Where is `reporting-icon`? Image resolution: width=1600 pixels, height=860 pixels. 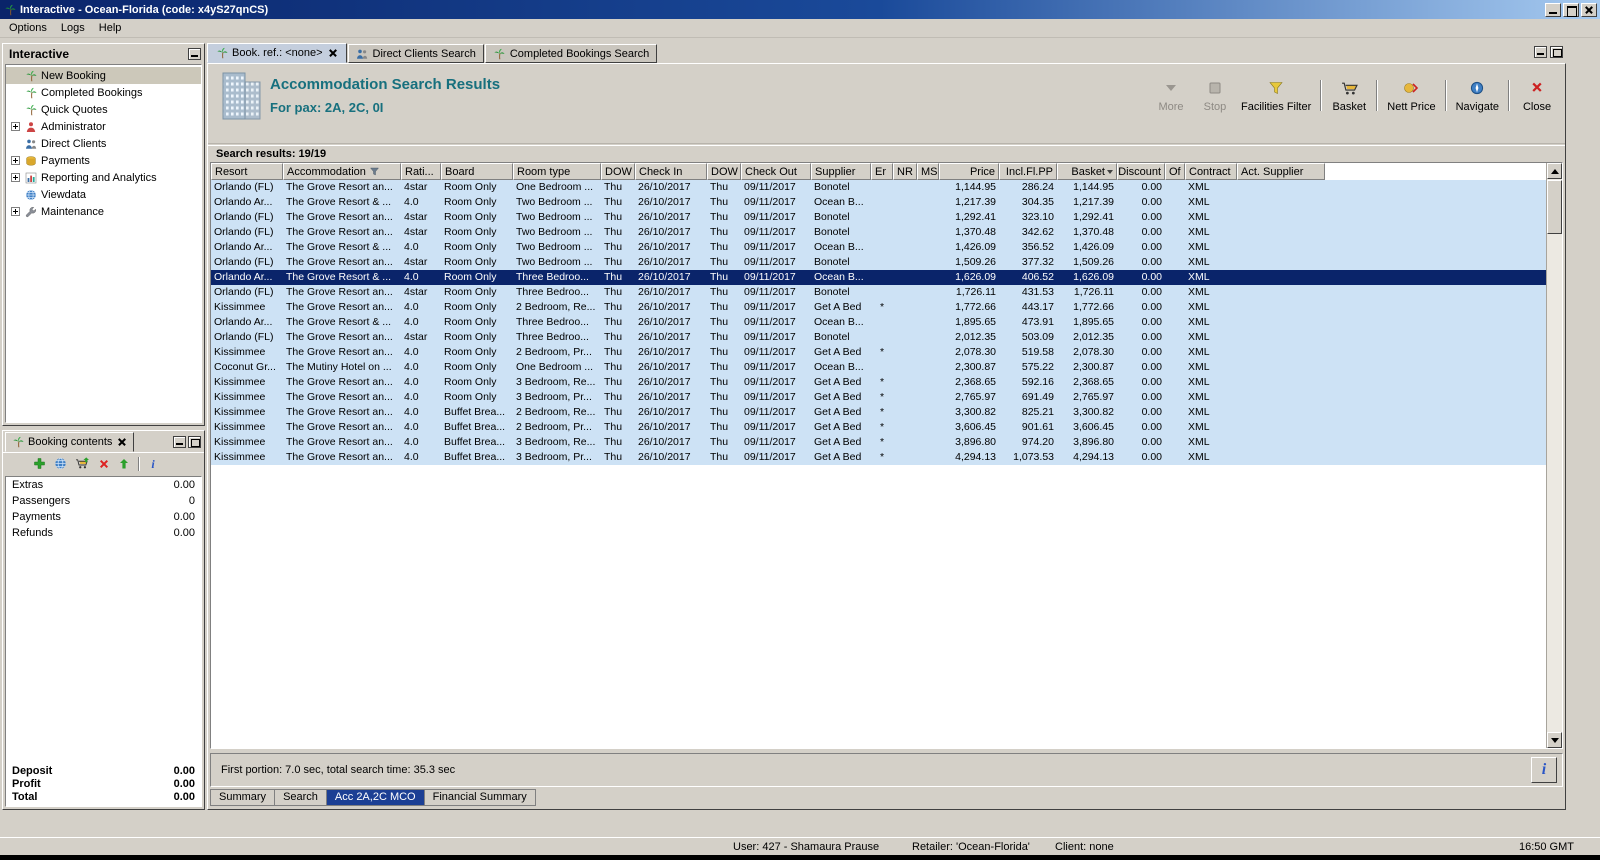
reporting-icon is located at coordinates (30, 177).